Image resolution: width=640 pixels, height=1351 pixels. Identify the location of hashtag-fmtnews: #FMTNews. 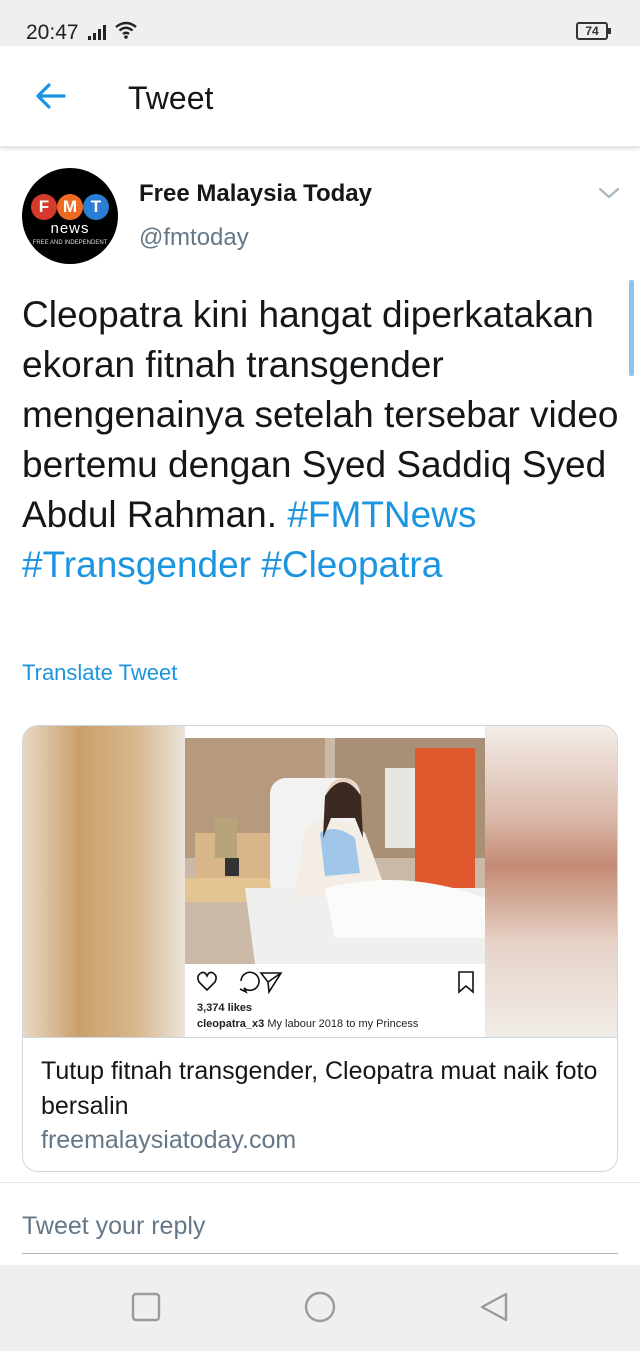
(381, 514).